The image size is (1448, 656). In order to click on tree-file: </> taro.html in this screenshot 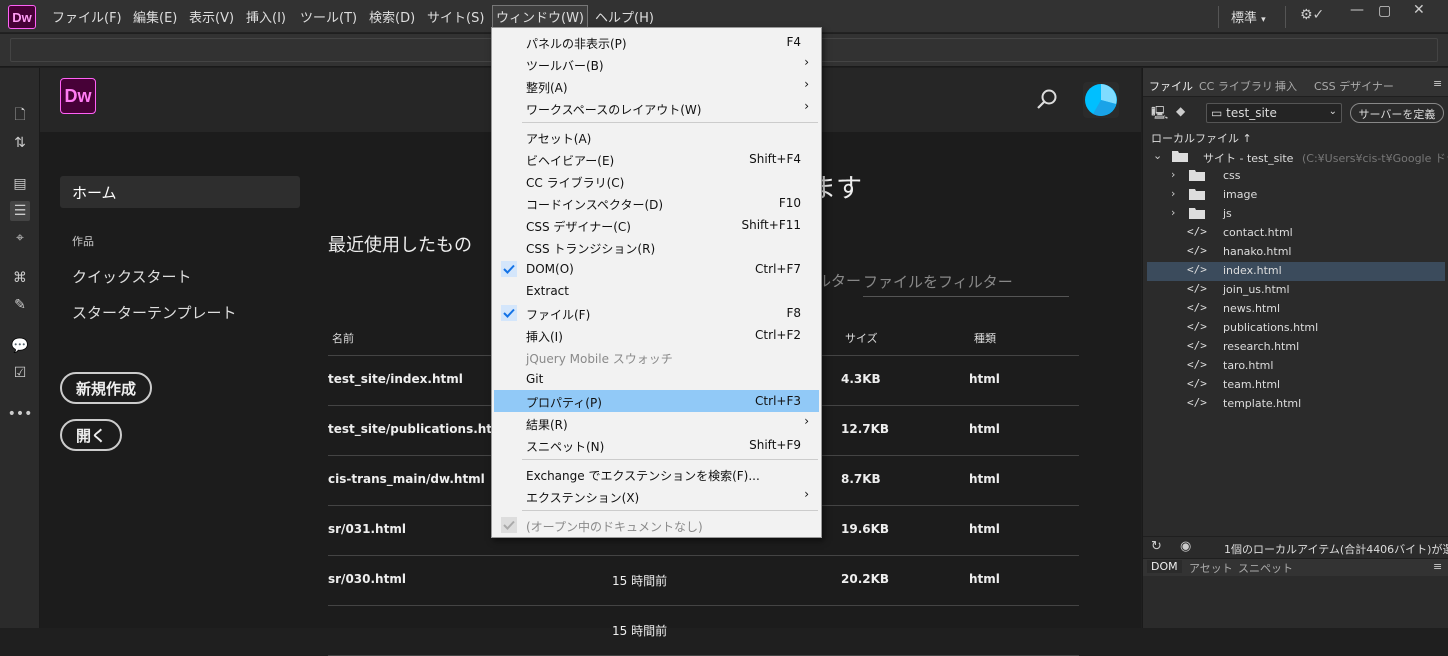, I will do `click(1296, 366)`.